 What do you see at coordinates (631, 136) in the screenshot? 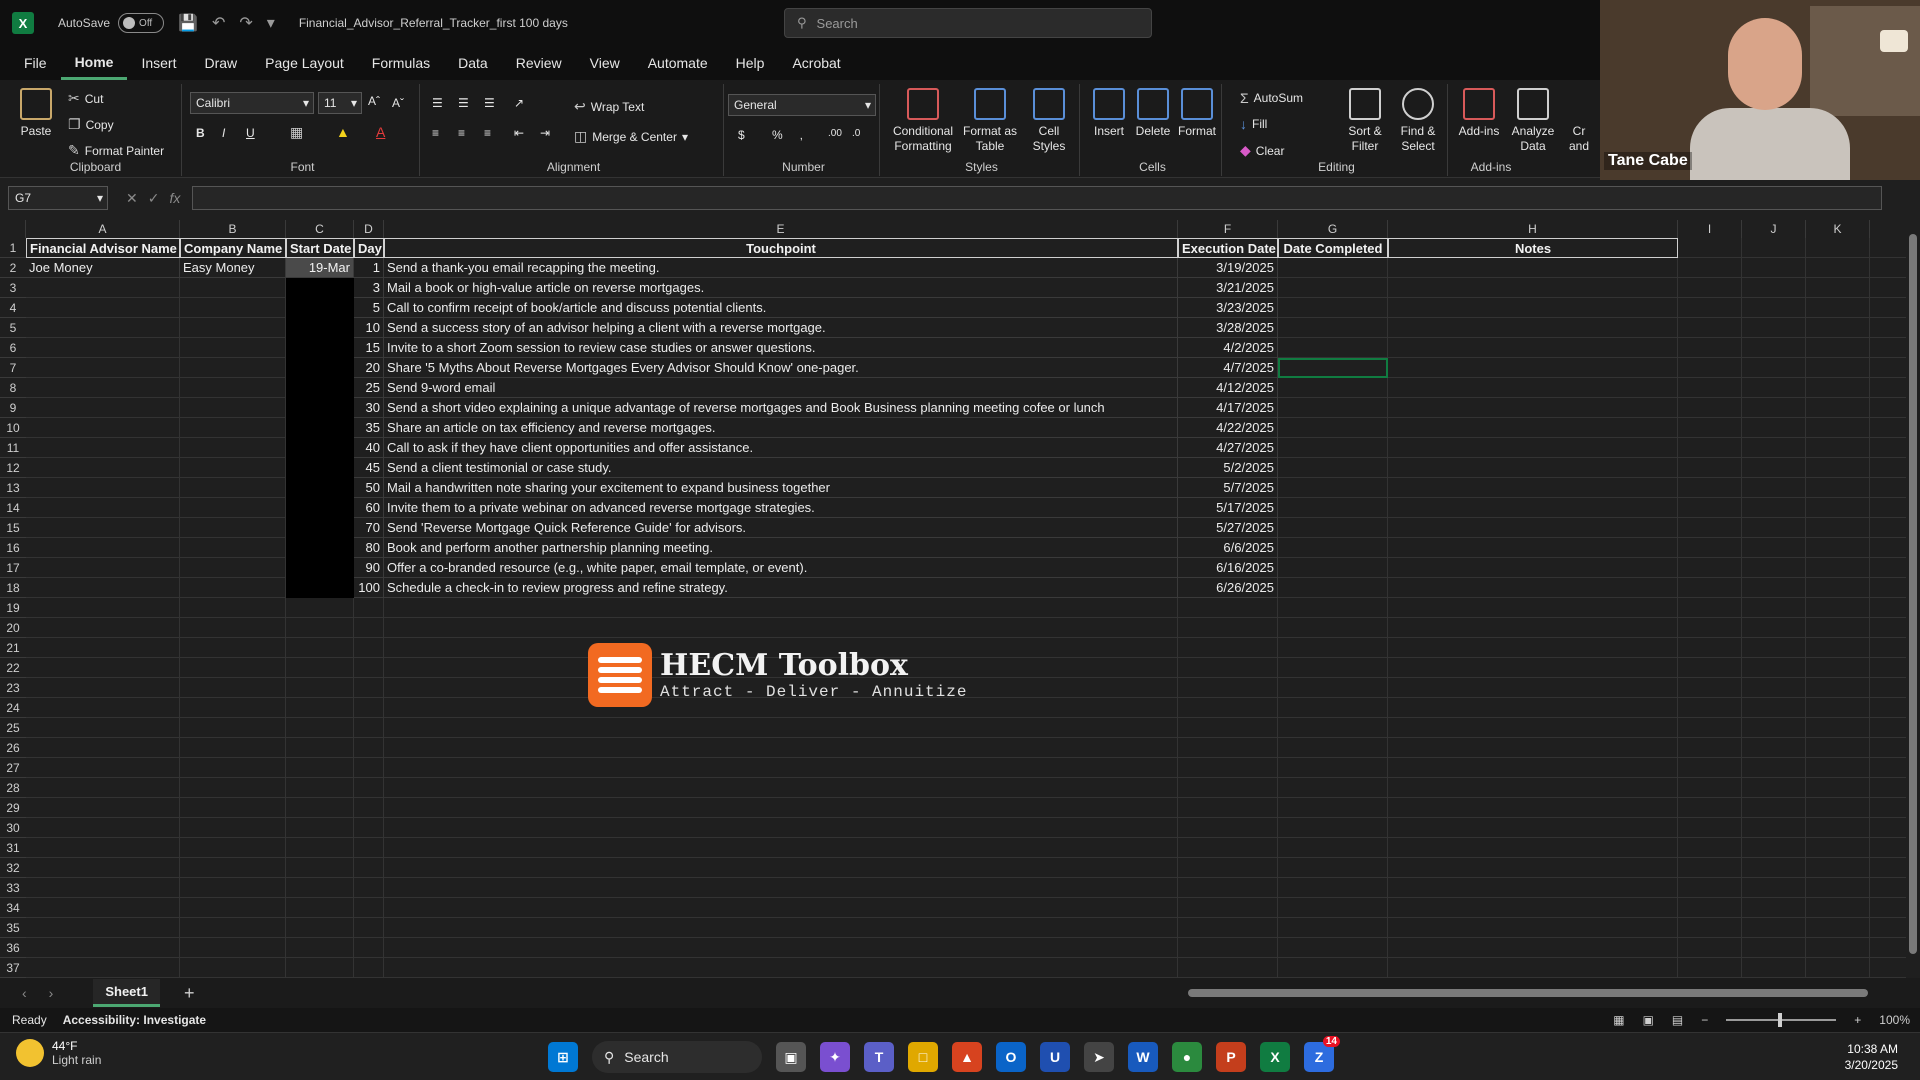
I see `merge-center-button: ◫ Merge & Center ▾` at bounding box center [631, 136].